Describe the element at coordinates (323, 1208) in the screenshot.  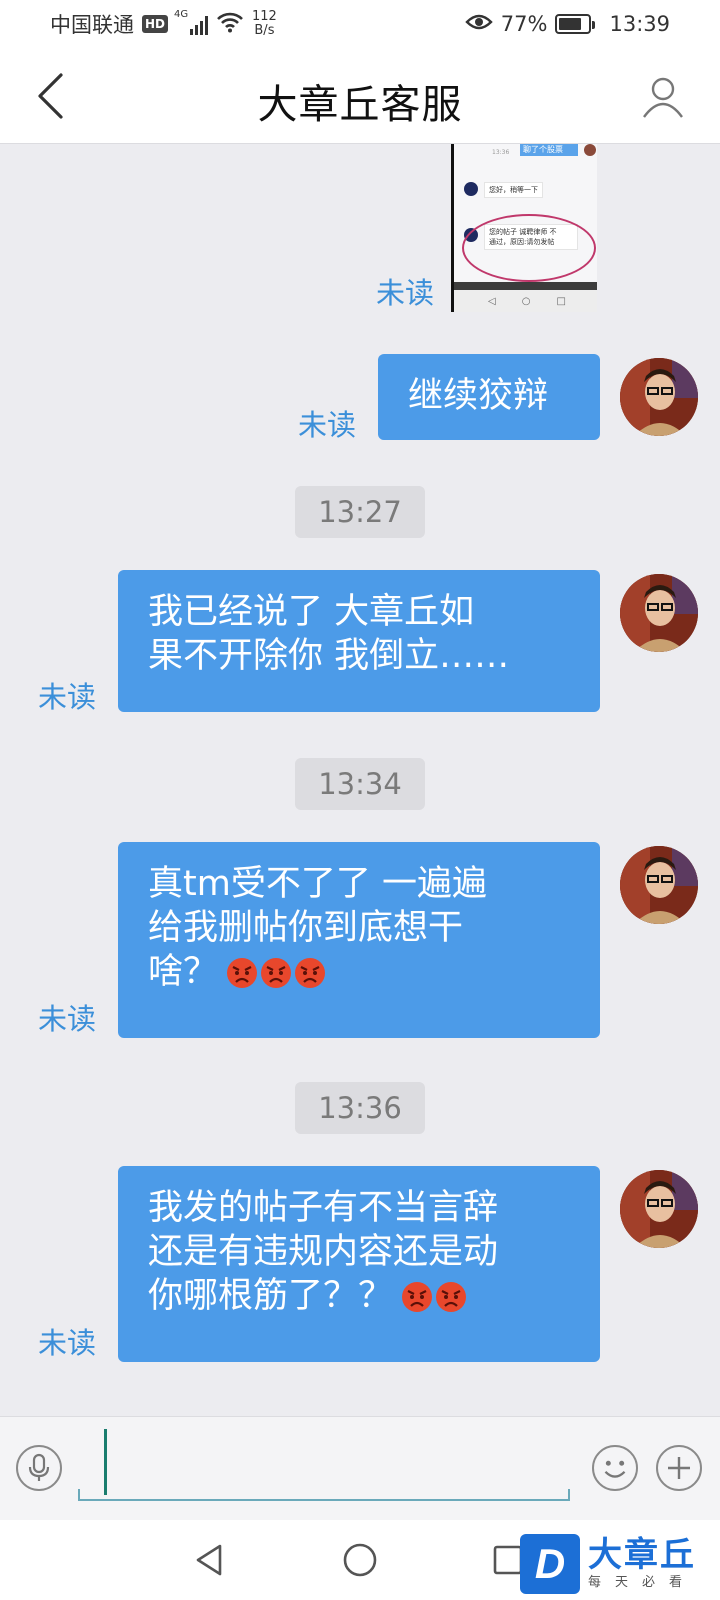
I see `message-line: 我发的帖子有不当言辞` at that location.